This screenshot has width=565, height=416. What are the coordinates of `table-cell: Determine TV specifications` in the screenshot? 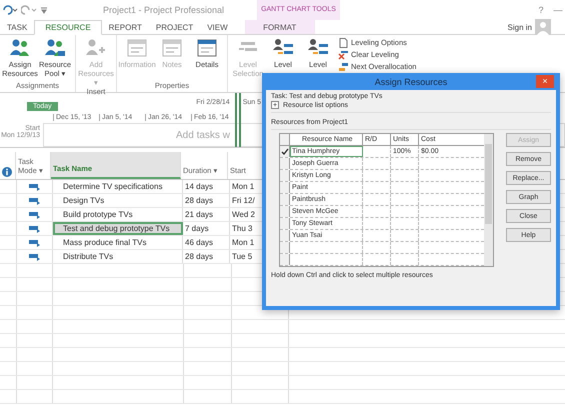 It's located at (118, 186).